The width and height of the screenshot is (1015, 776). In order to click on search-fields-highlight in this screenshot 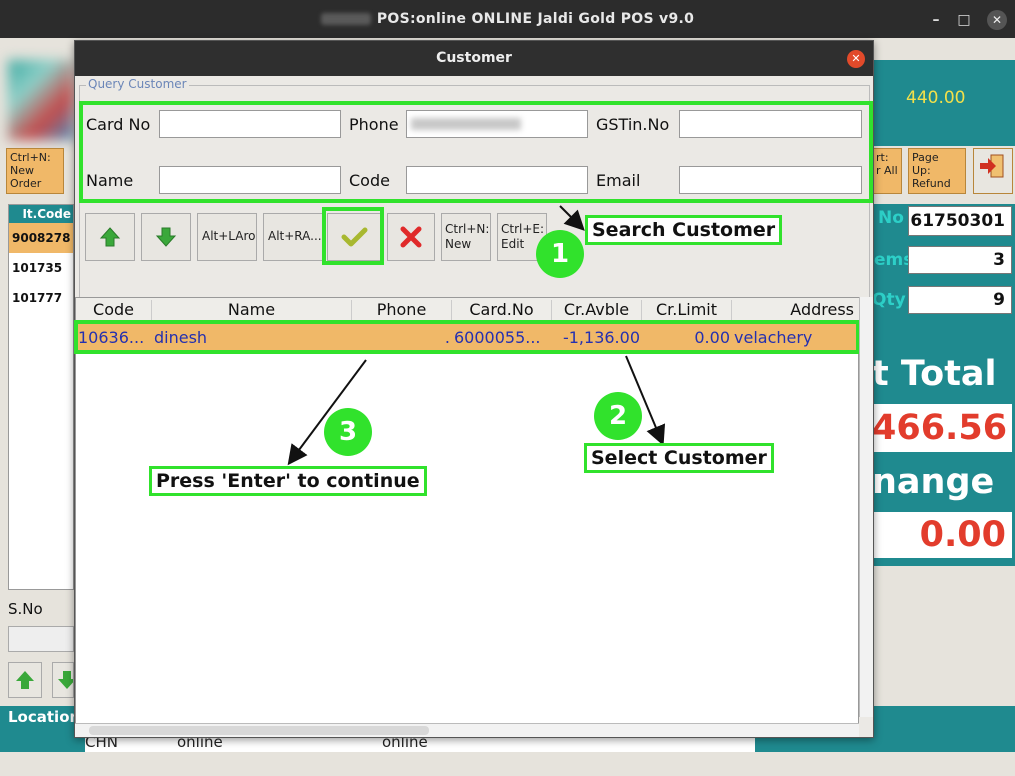, I will do `click(476, 152)`.